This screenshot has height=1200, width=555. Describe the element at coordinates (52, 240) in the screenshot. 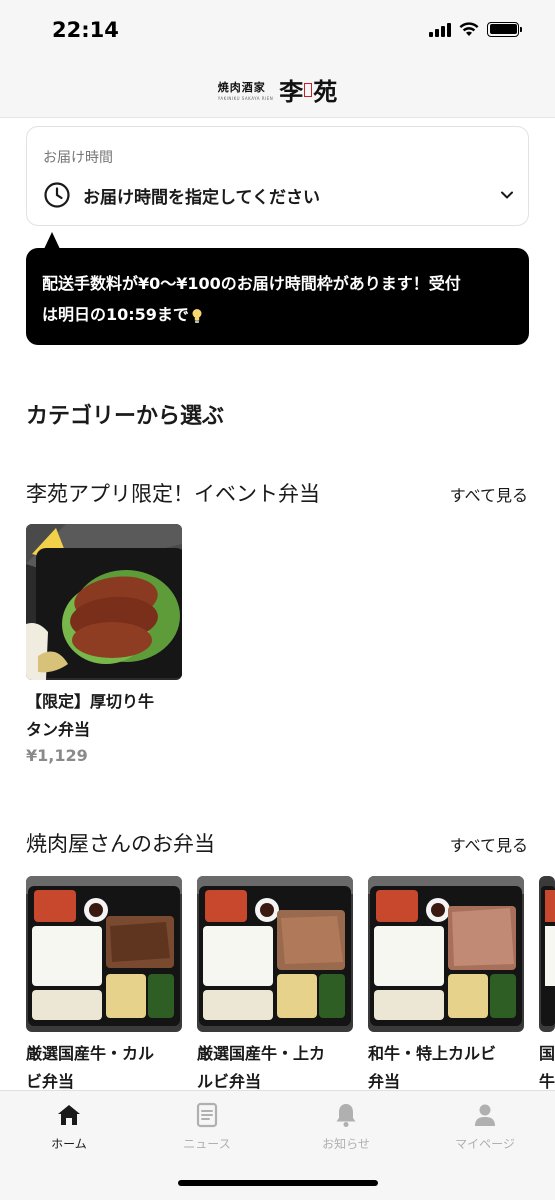

I see `tooltip-arrow` at that location.